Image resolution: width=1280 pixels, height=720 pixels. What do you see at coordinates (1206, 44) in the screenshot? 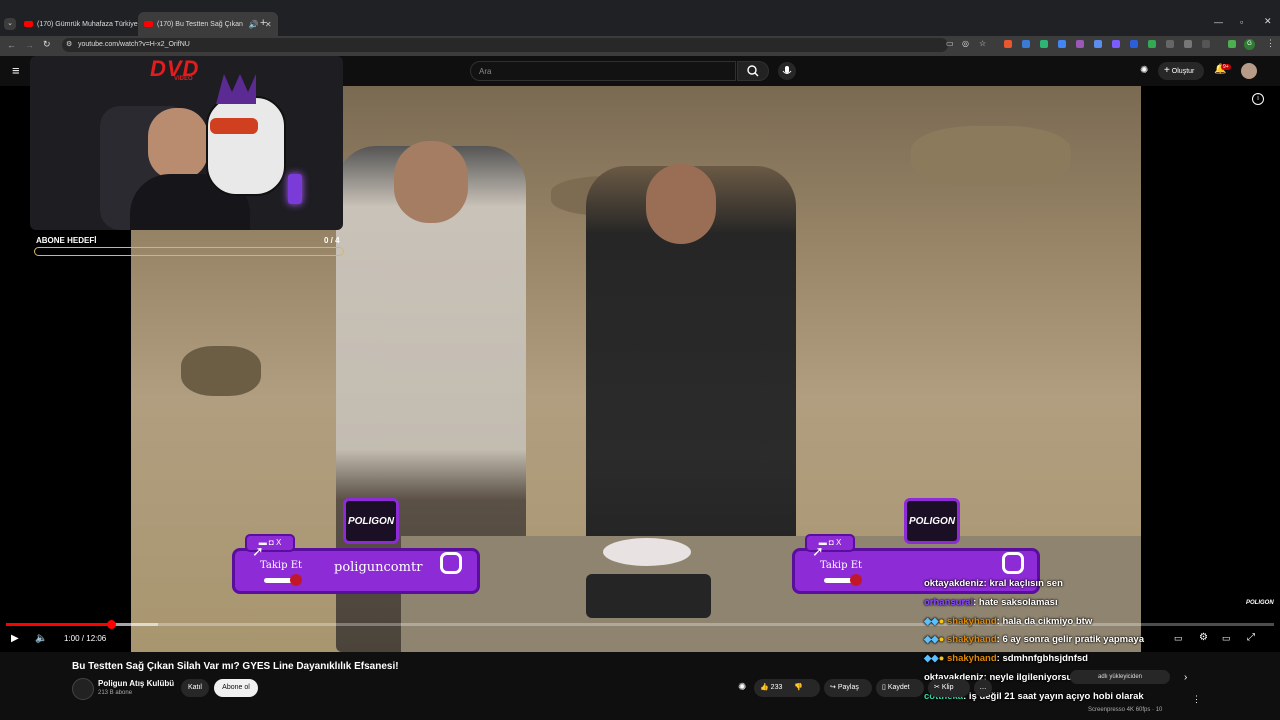
I see `extensions-puzzle-icon` at bounding box center [1206, 44].